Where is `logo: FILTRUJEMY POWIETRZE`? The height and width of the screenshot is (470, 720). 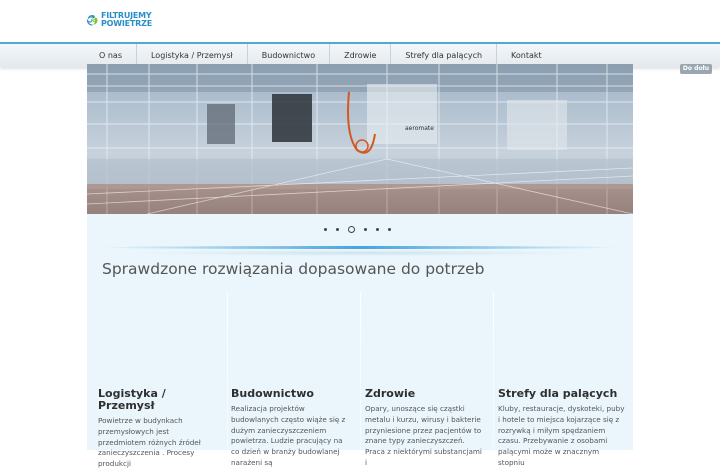
logo: FILTRUJEMY POWIETRZE is located at coordinates (119, 20).